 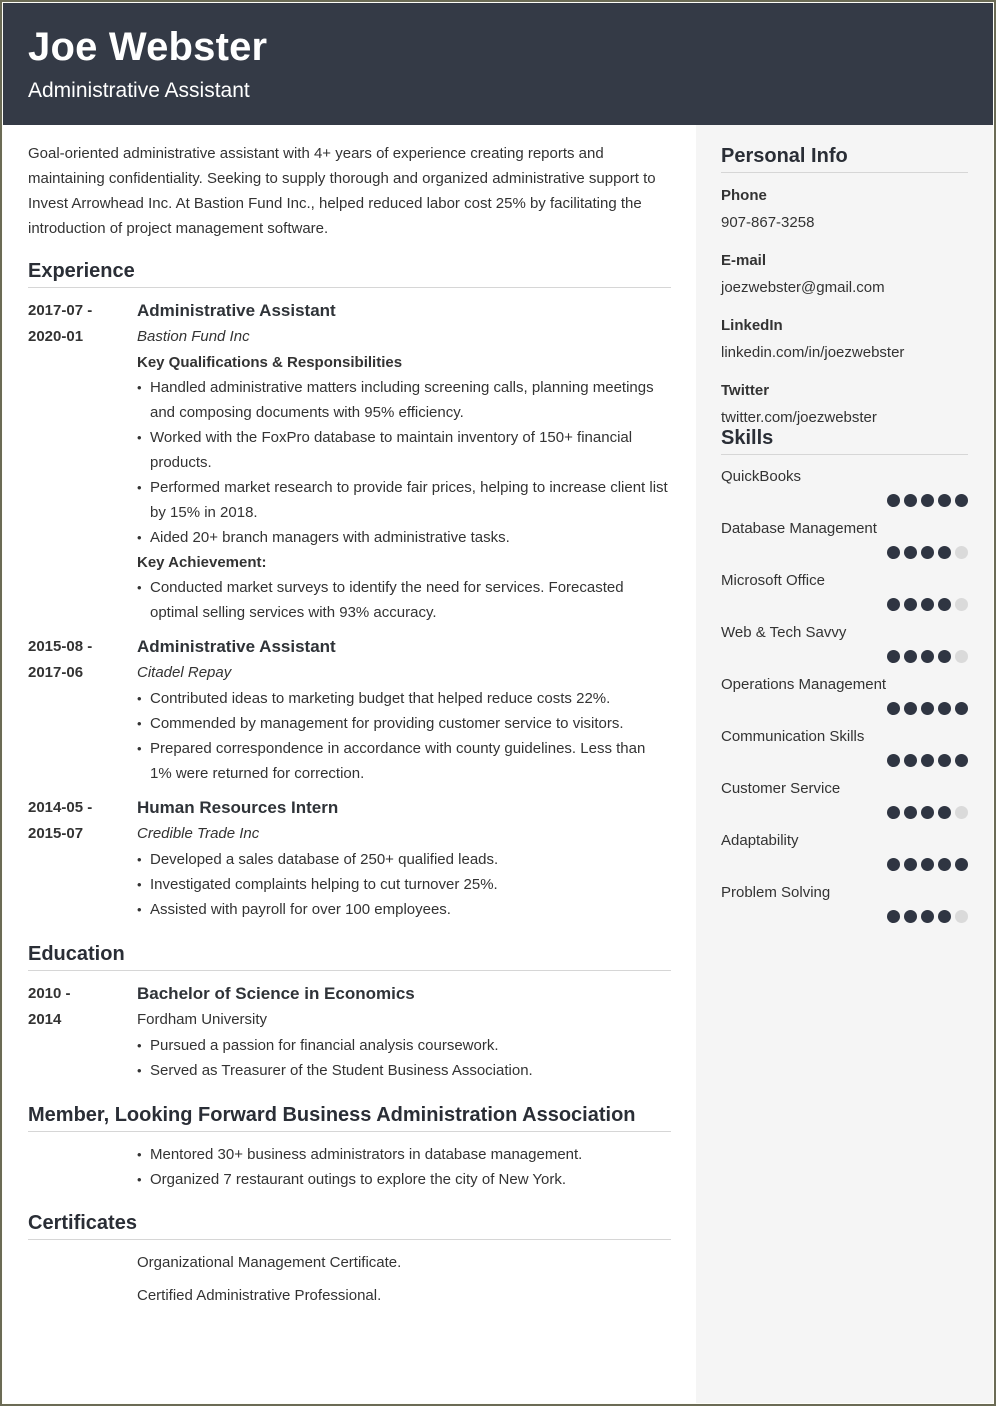 What do you see at coordinates (793, 736) in the screenshot?
I see `skill-name: Communication Skills` at bounding box center [793, 736].